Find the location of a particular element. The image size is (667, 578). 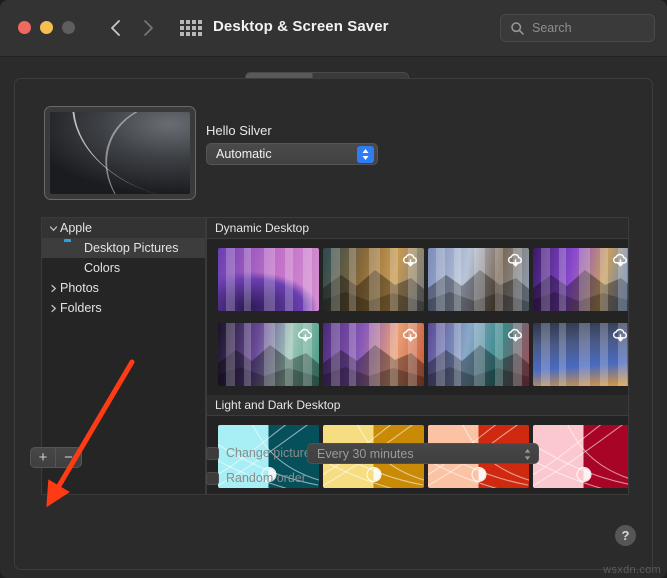

add-button: + is located at coordinates (43, 457).